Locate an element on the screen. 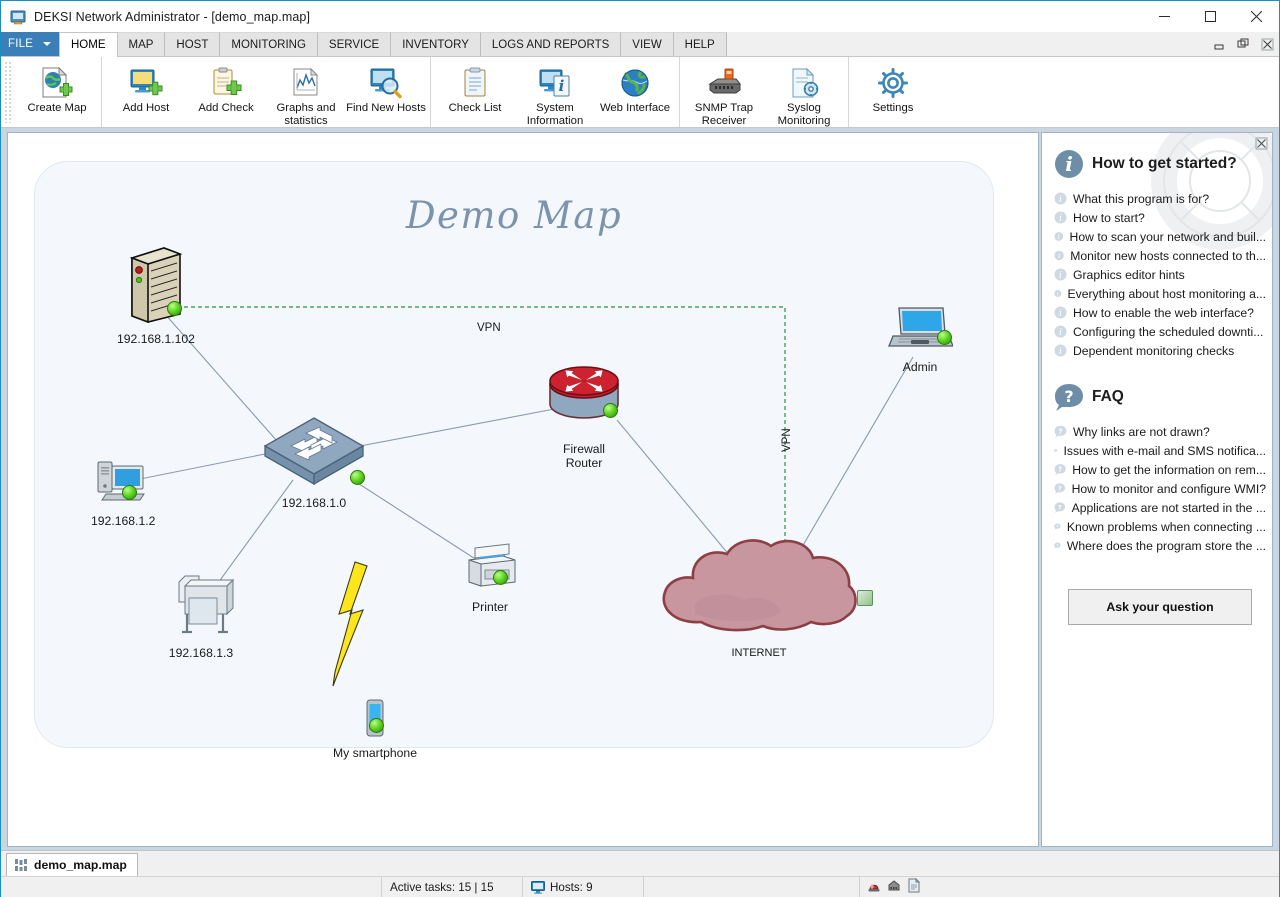 The image size is (1280, 897). server-rack-icon is located at coordinates (894, 887).